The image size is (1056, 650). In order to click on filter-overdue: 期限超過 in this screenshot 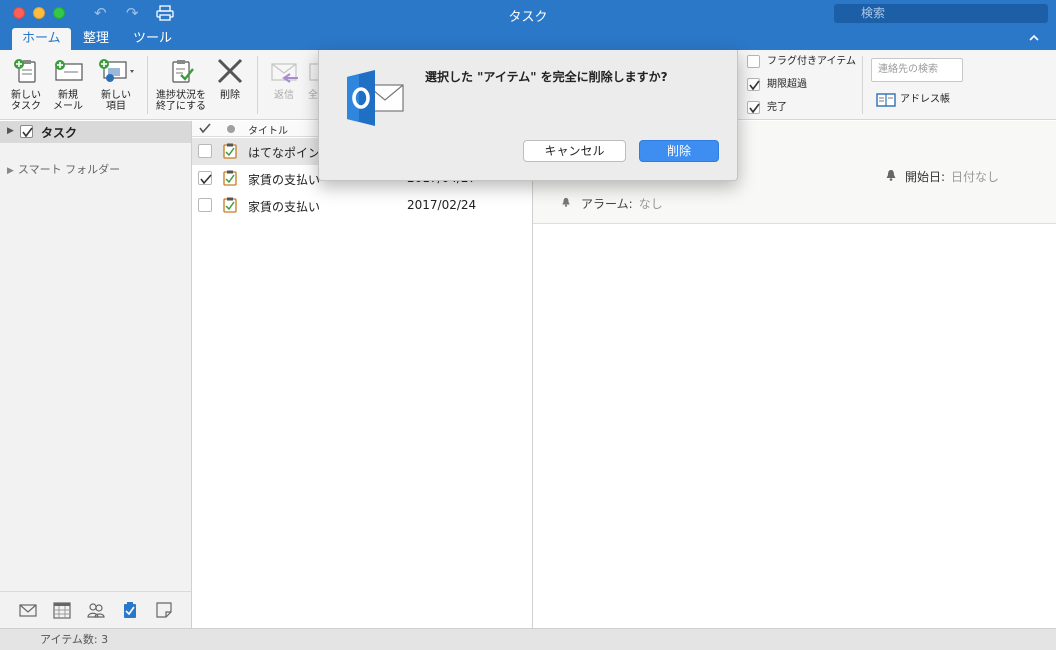, I will do `click(777, 85)`.